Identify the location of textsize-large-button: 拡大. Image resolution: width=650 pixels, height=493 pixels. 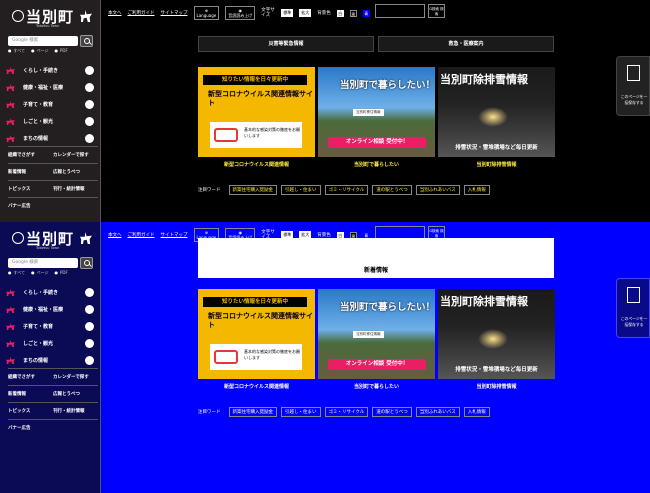
(305, 13).